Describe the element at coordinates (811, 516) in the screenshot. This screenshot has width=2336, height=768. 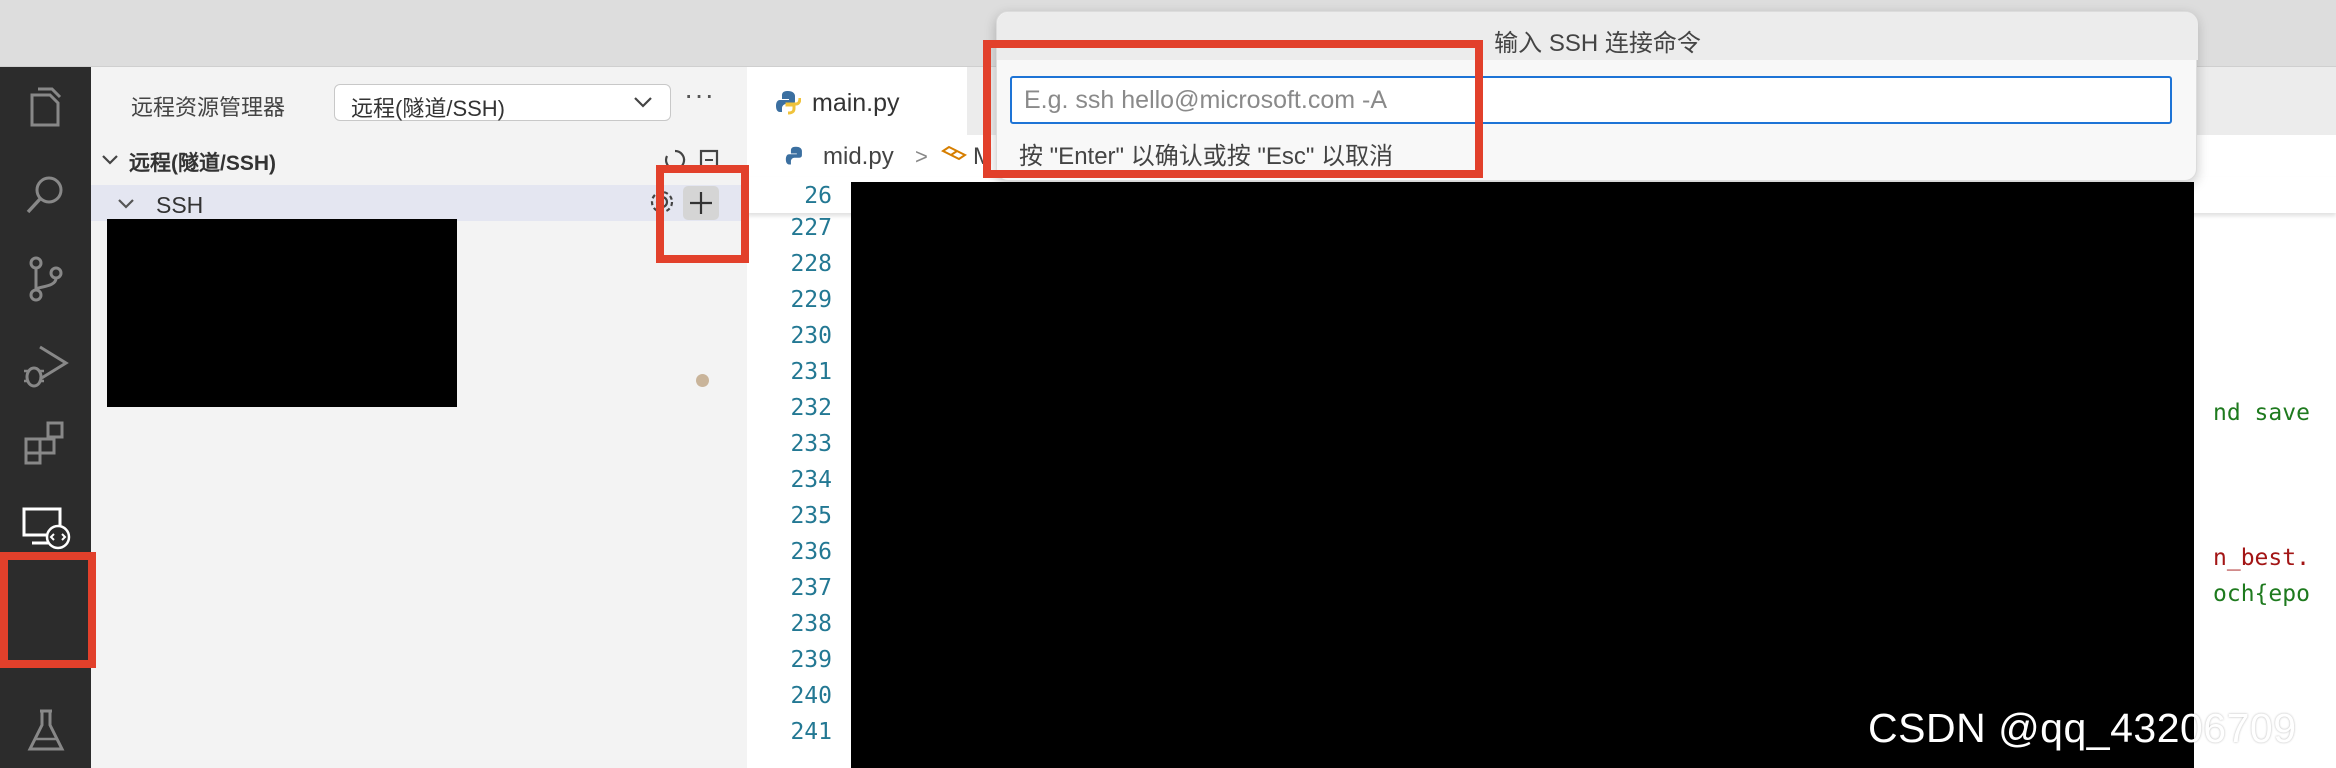
I see `line-number: 235` at that location.